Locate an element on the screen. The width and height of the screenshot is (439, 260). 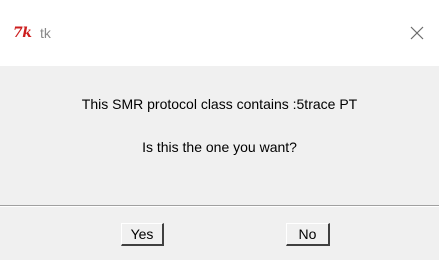
close-icon is located at coordinates (417, 33).